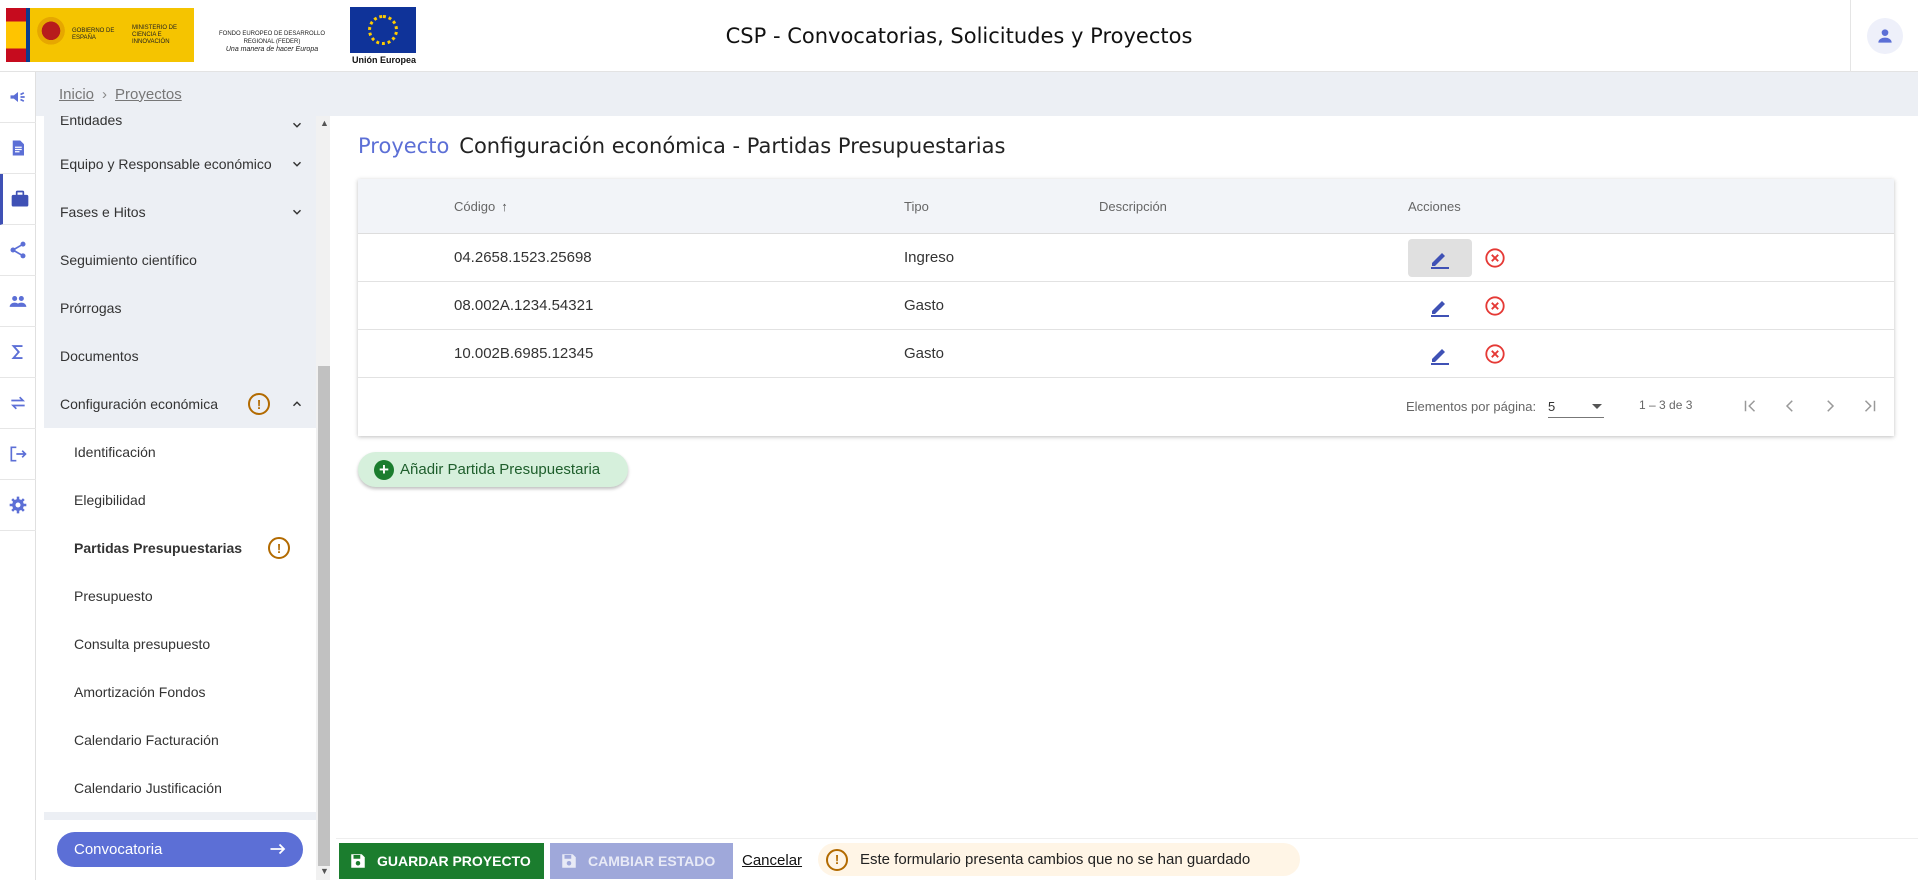  What do you see at coordinates (146, 740) in the screenshot?
I see `sidebar-item-label: Calendario Facturación` at bounding box center [146, 740].